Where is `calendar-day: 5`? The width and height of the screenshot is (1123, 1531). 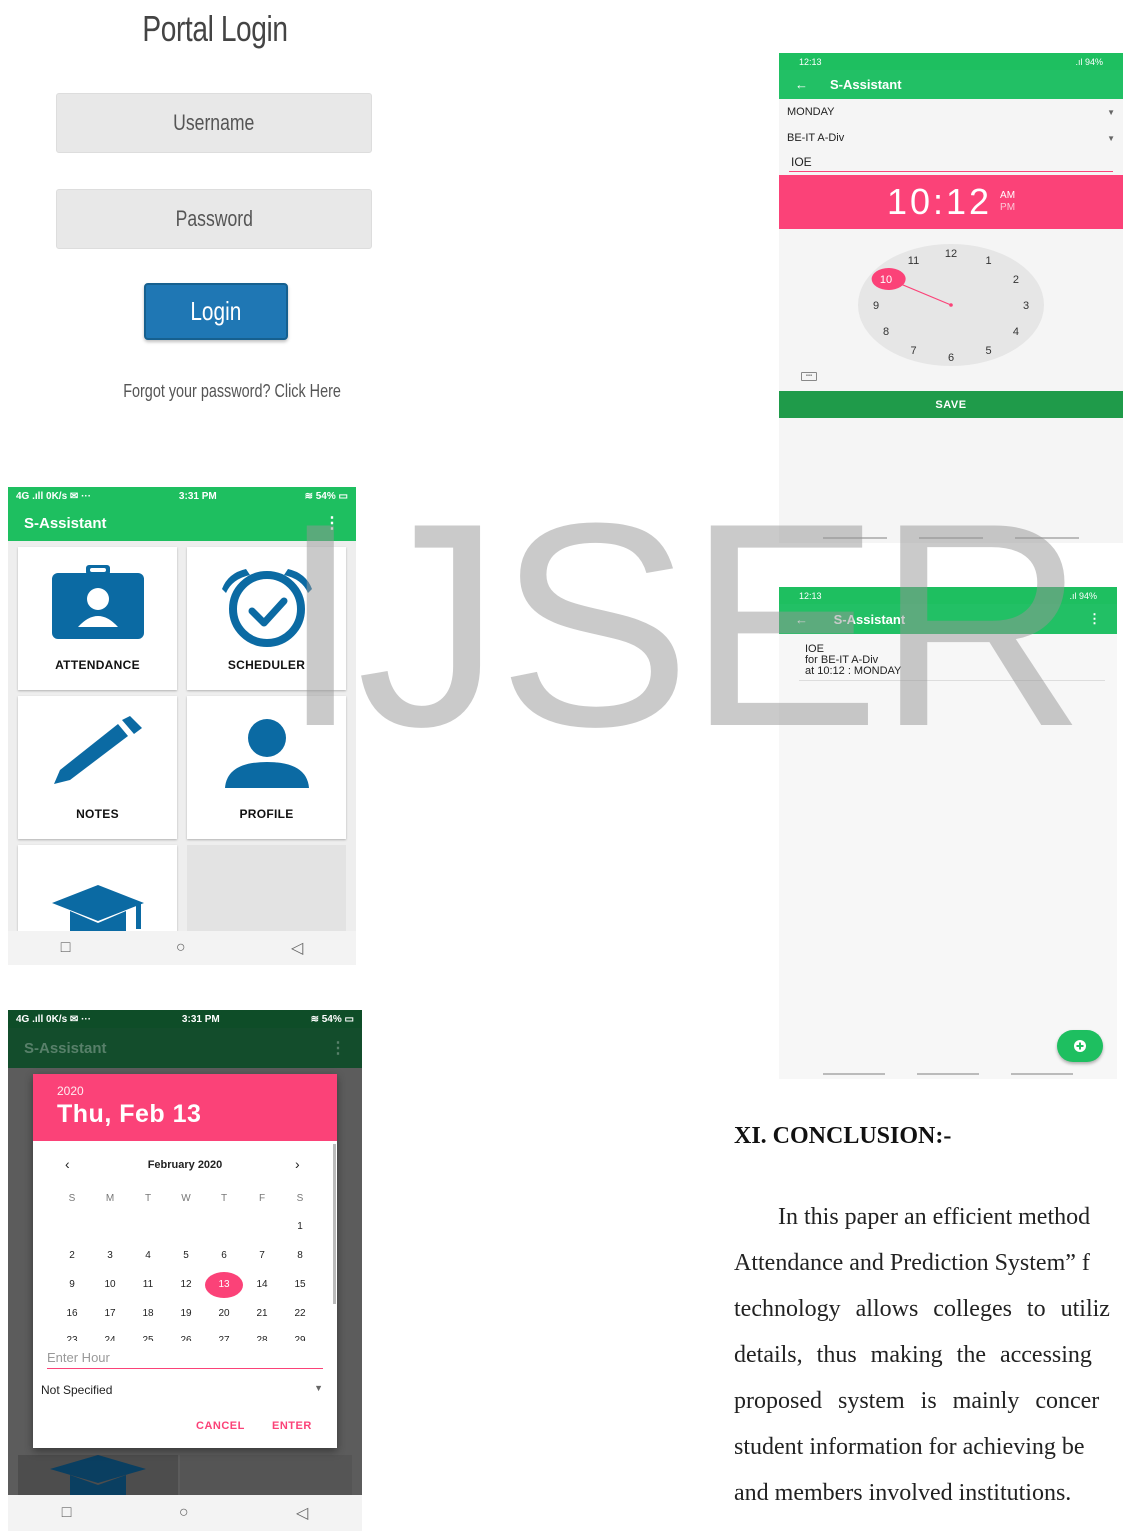 calendar-day: 5 is located at coordinates (186, 1255).